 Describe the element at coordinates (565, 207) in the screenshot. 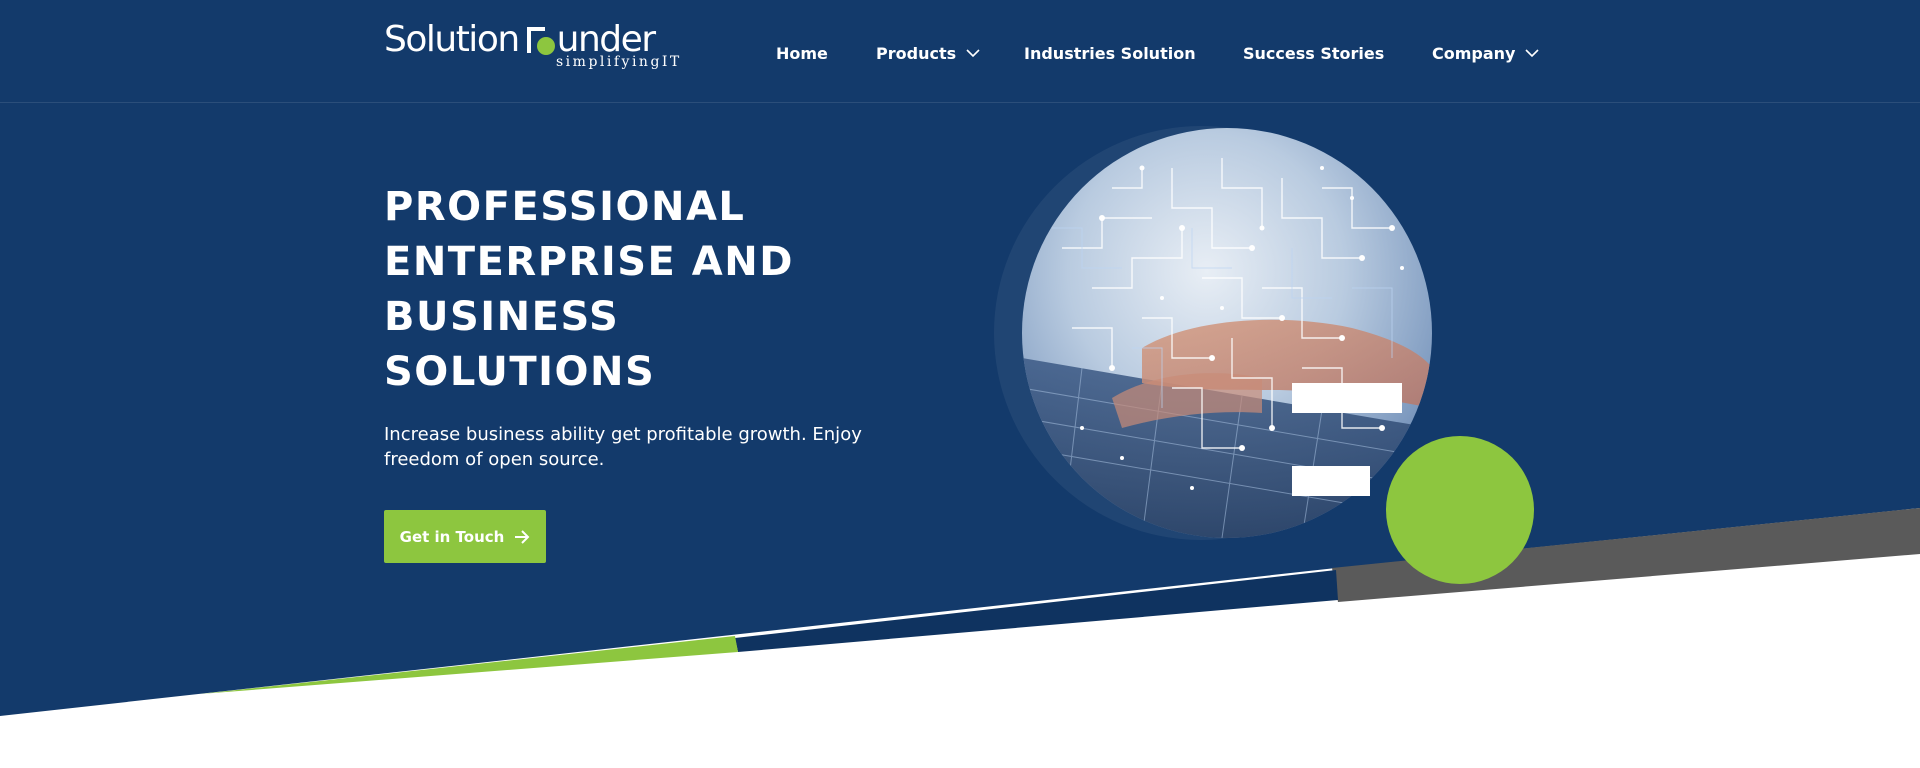

I see `hero-title-line: PROFESSIONAL` at that location.